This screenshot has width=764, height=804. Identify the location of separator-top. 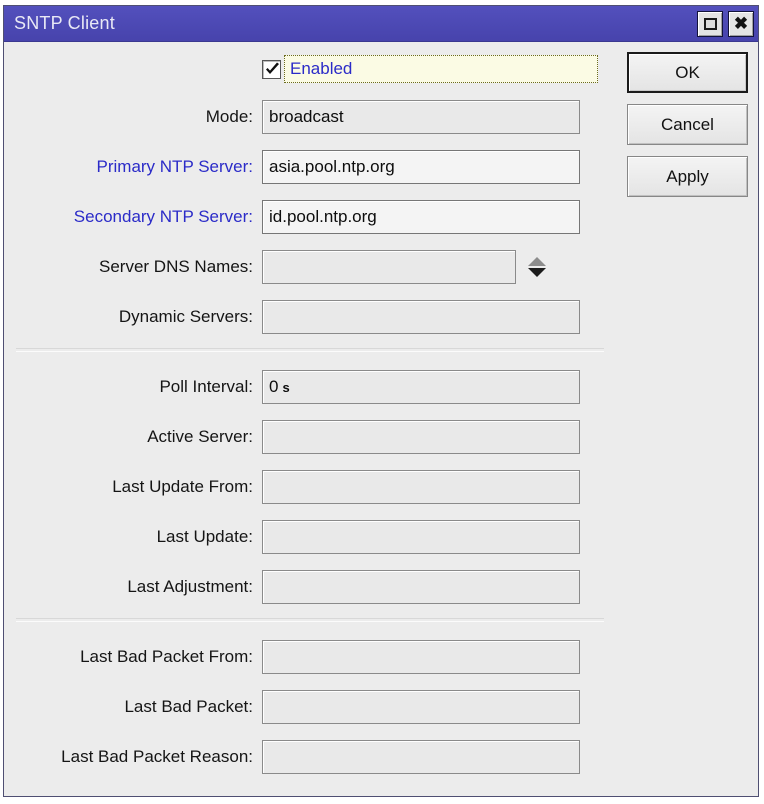
(310, 350).